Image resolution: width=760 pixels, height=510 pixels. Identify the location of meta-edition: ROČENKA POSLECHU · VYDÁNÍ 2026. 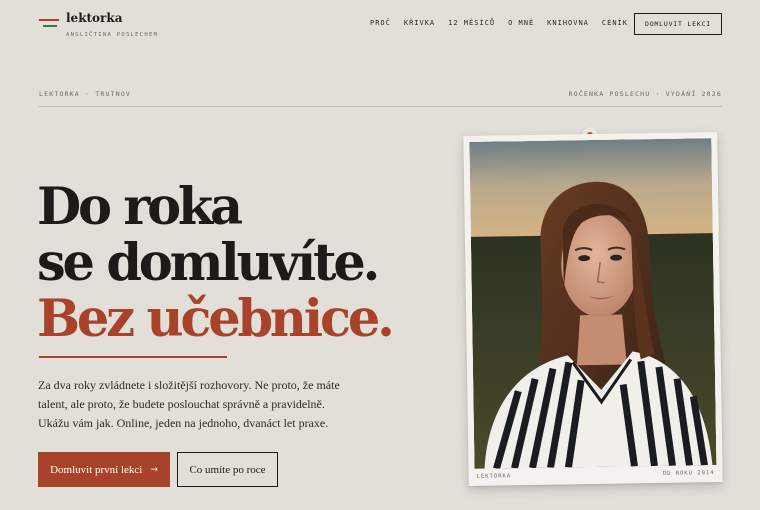
(645, 94).